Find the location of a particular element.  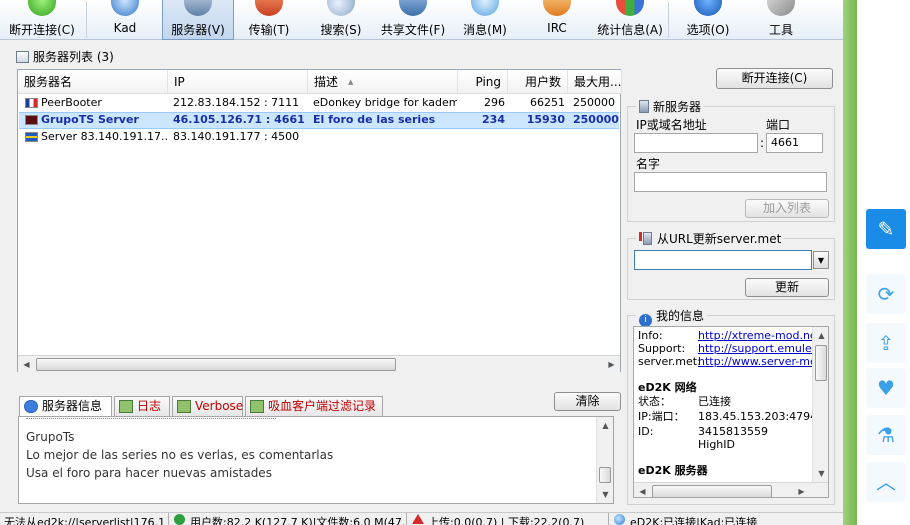

ed2k-server-heading: eD2K 服务器 is located at coordinates (673, 470).